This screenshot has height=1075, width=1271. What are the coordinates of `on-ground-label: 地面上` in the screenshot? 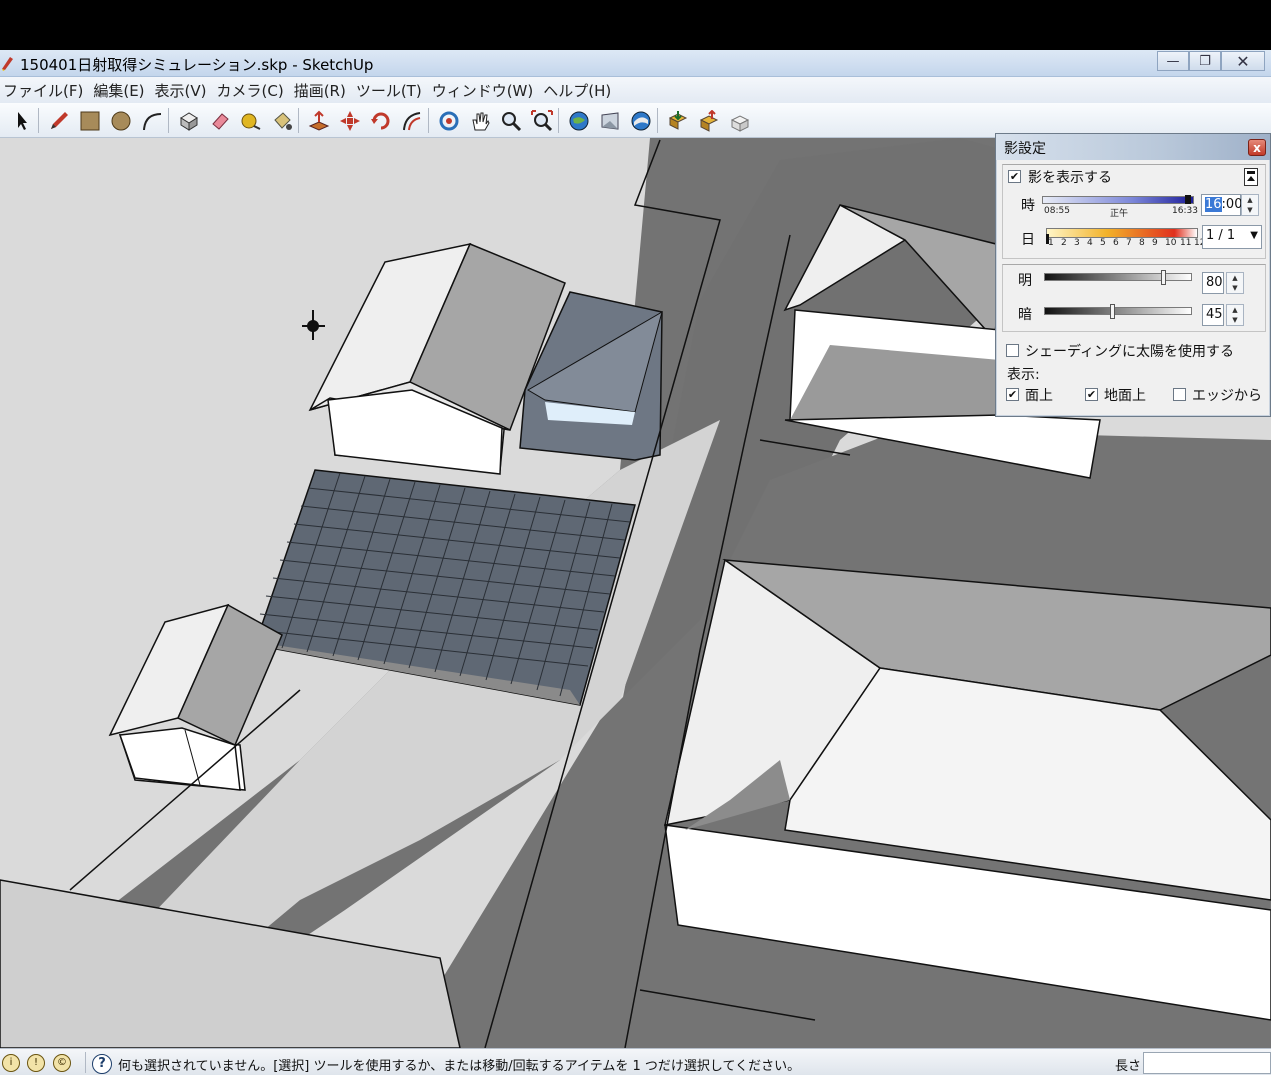 It's located at (1125, 396).